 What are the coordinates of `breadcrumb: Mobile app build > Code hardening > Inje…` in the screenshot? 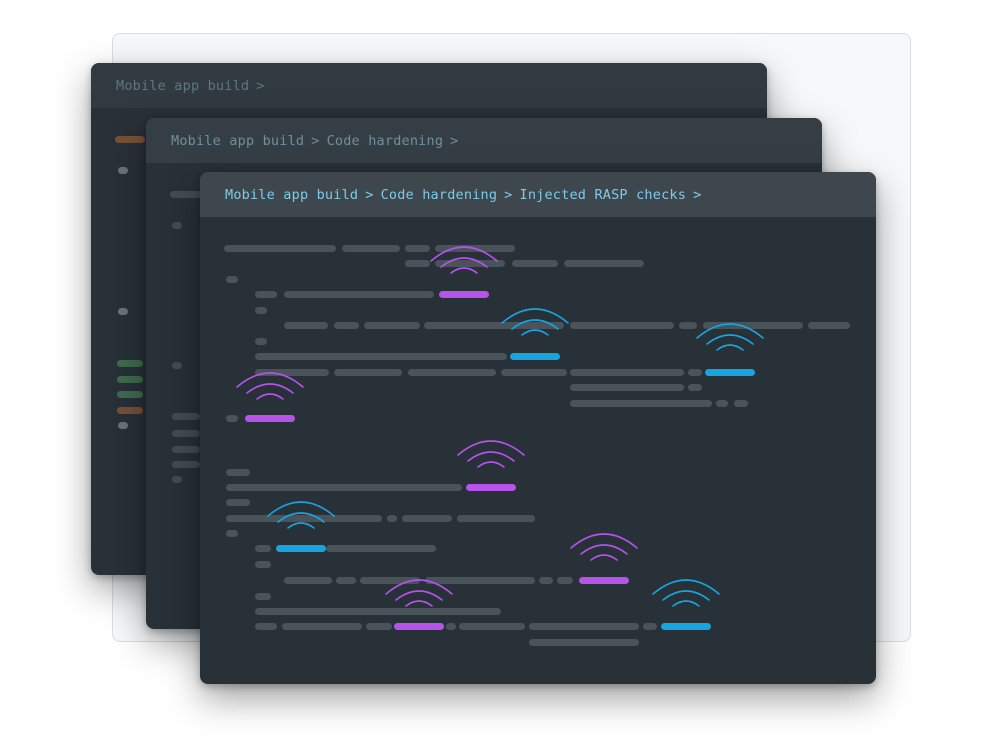 It's located at (538, 194).